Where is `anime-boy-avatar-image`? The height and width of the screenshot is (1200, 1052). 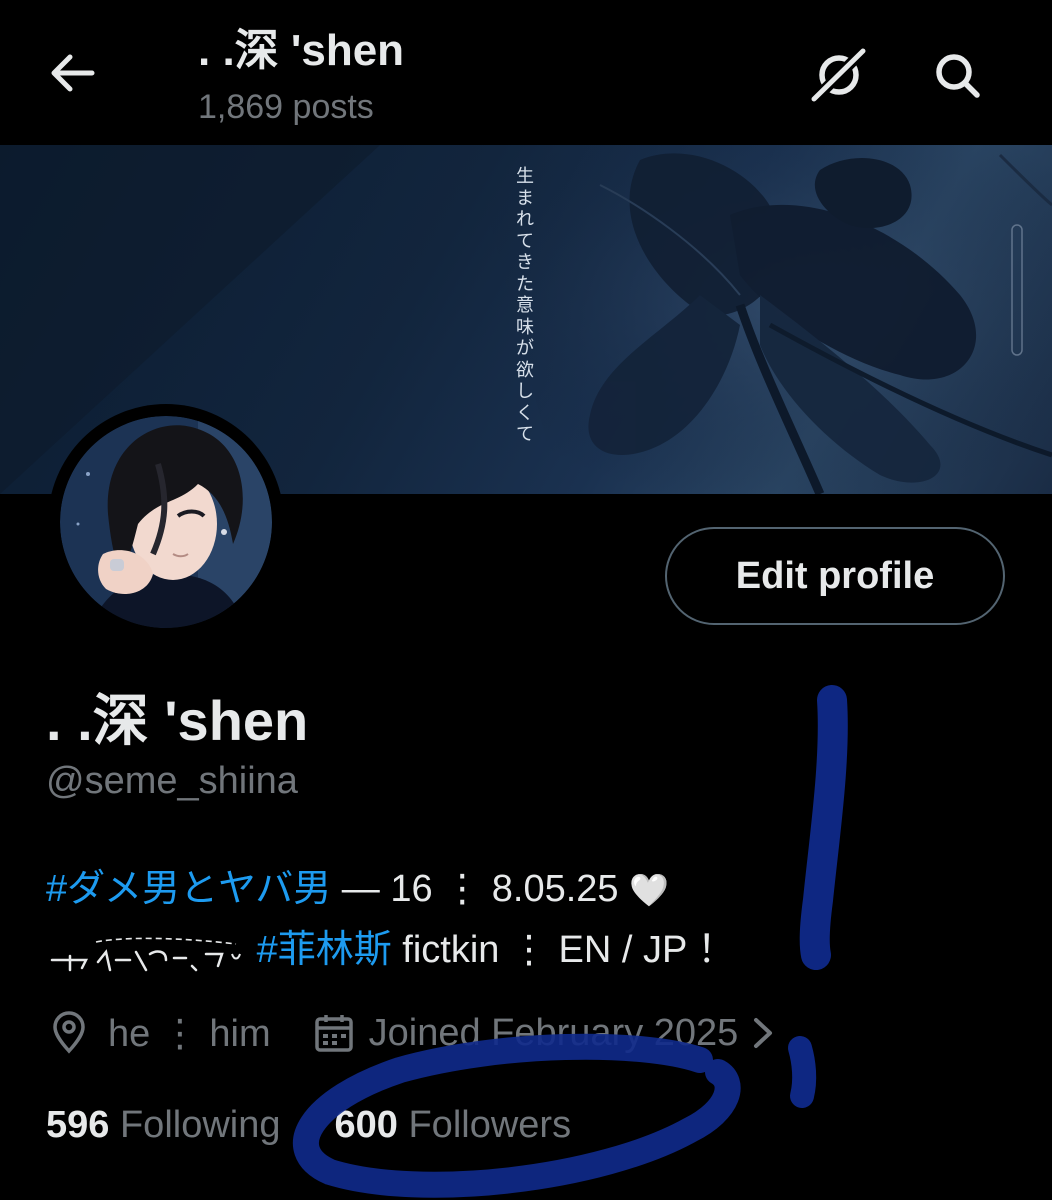
anime-boy-avatar-image is located at coordinates (166, 522).